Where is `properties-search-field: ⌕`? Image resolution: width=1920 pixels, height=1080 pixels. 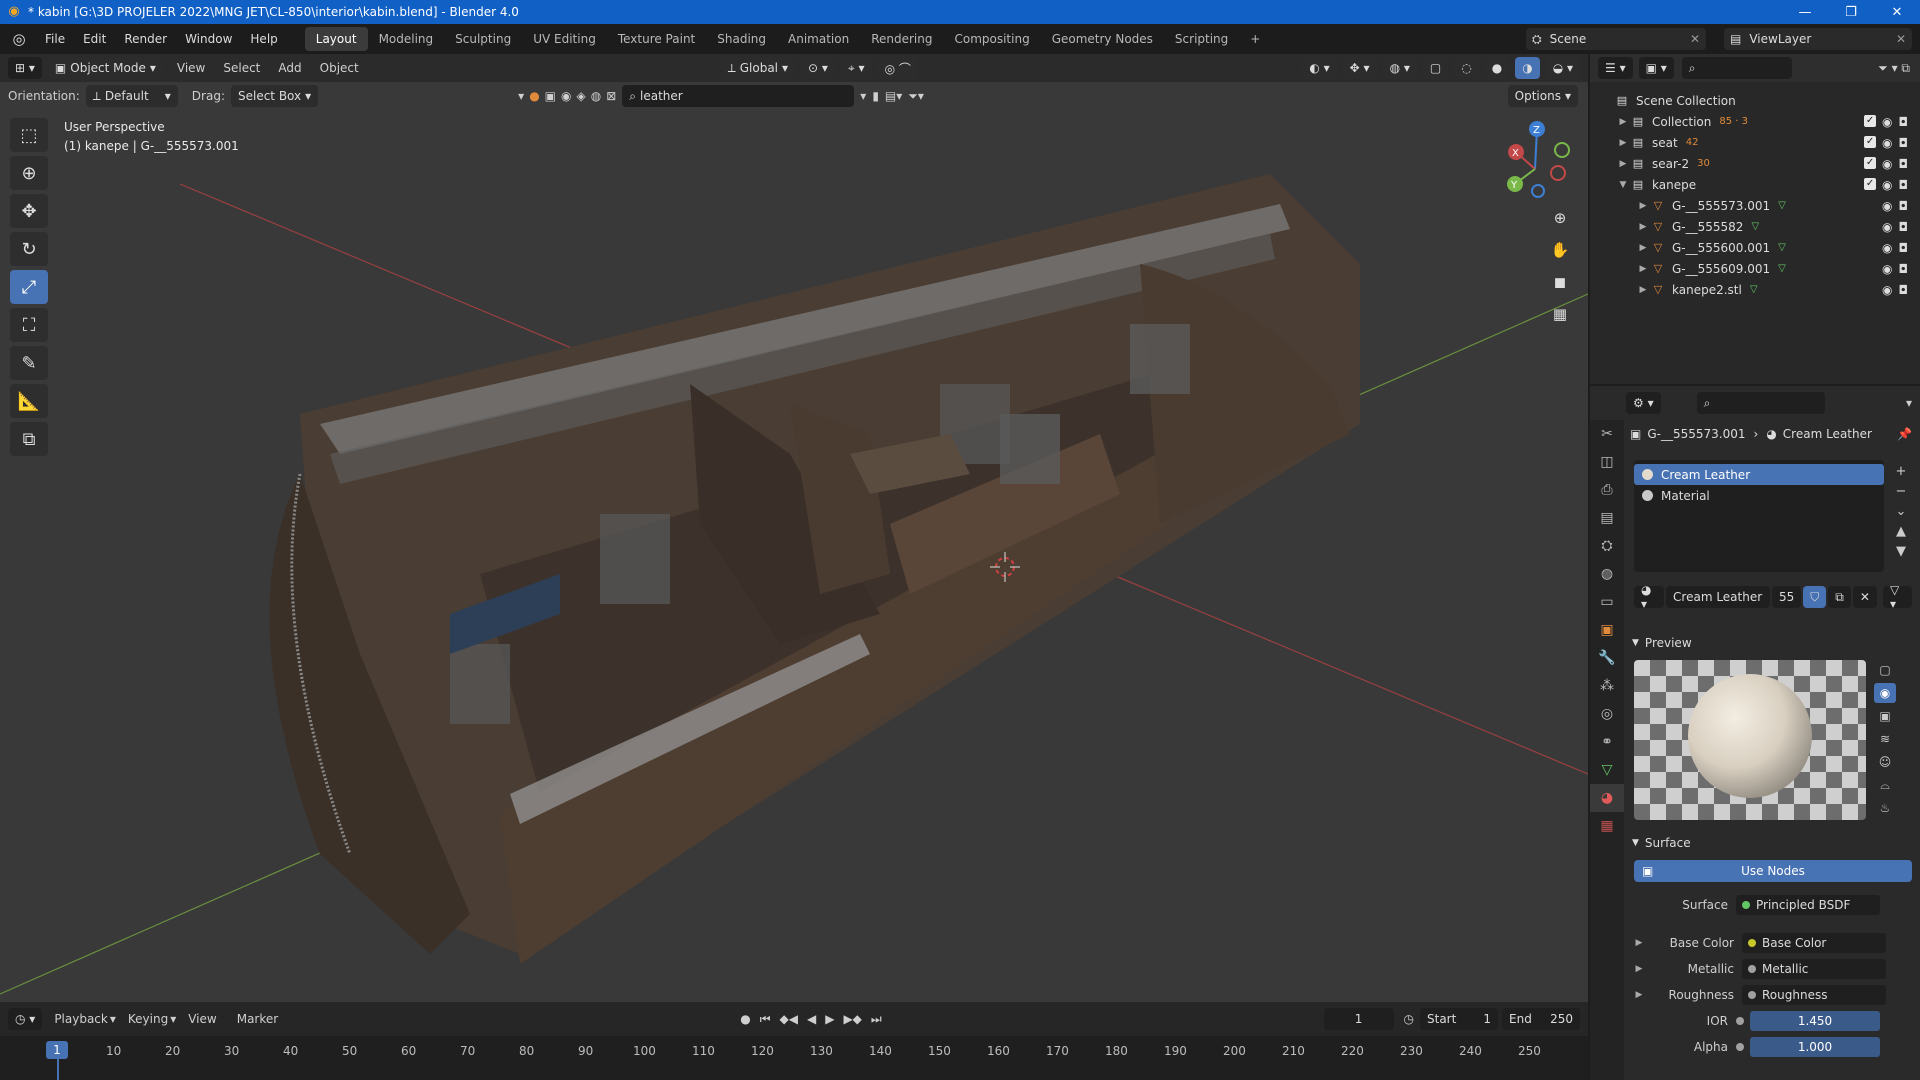
properties-search-field: ⌕ is located at coordinates (1760, 403).